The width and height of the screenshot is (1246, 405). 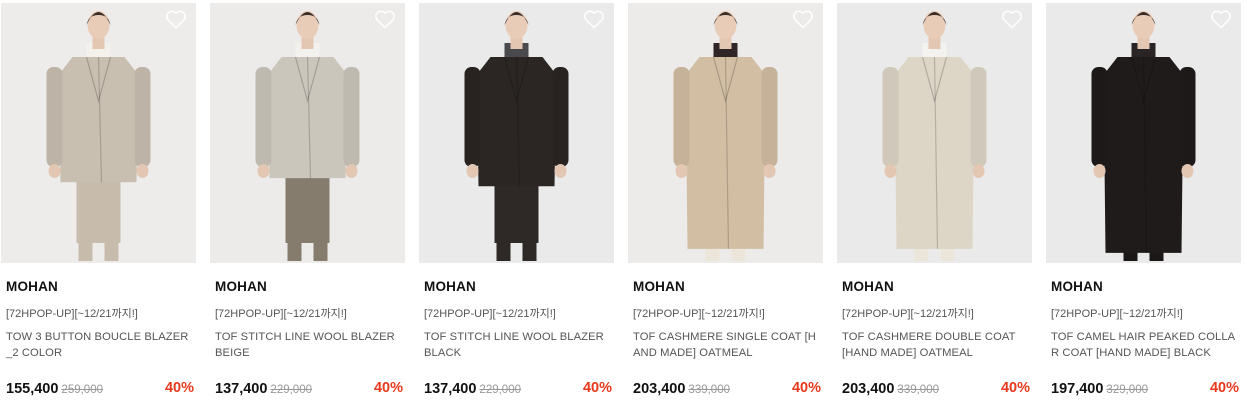 I want to click on sale-price: 155,400, so click(x=32, y=389).